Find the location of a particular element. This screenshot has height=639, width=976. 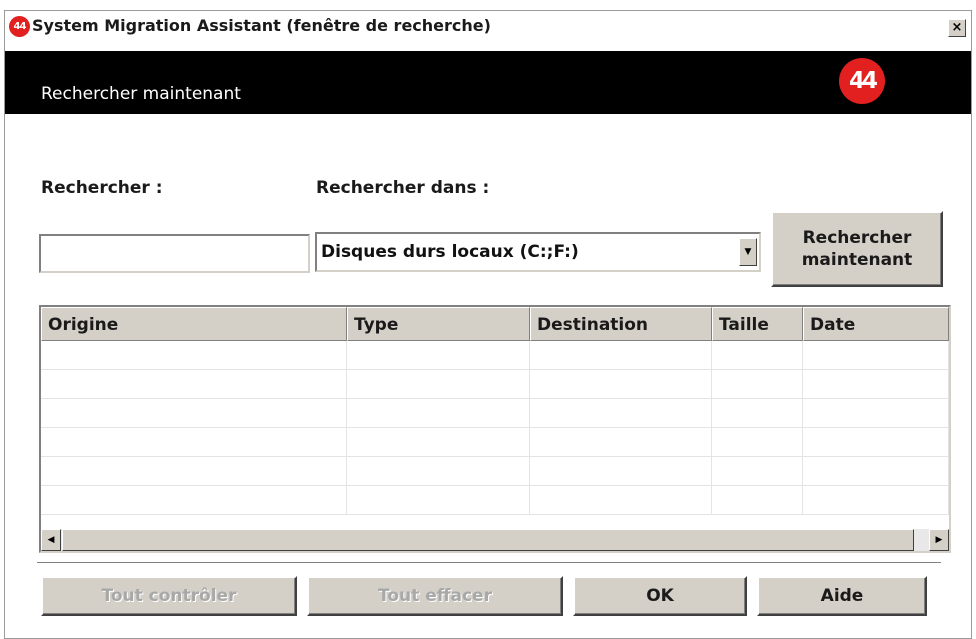

scroll-left-button: ◀ is located at coordinates (51, 540).